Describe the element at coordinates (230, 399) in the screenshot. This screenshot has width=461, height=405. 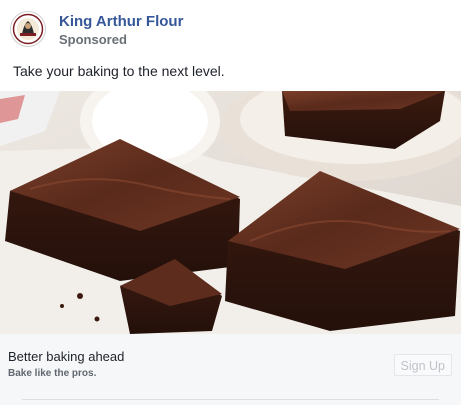
I see `divider` at that location.